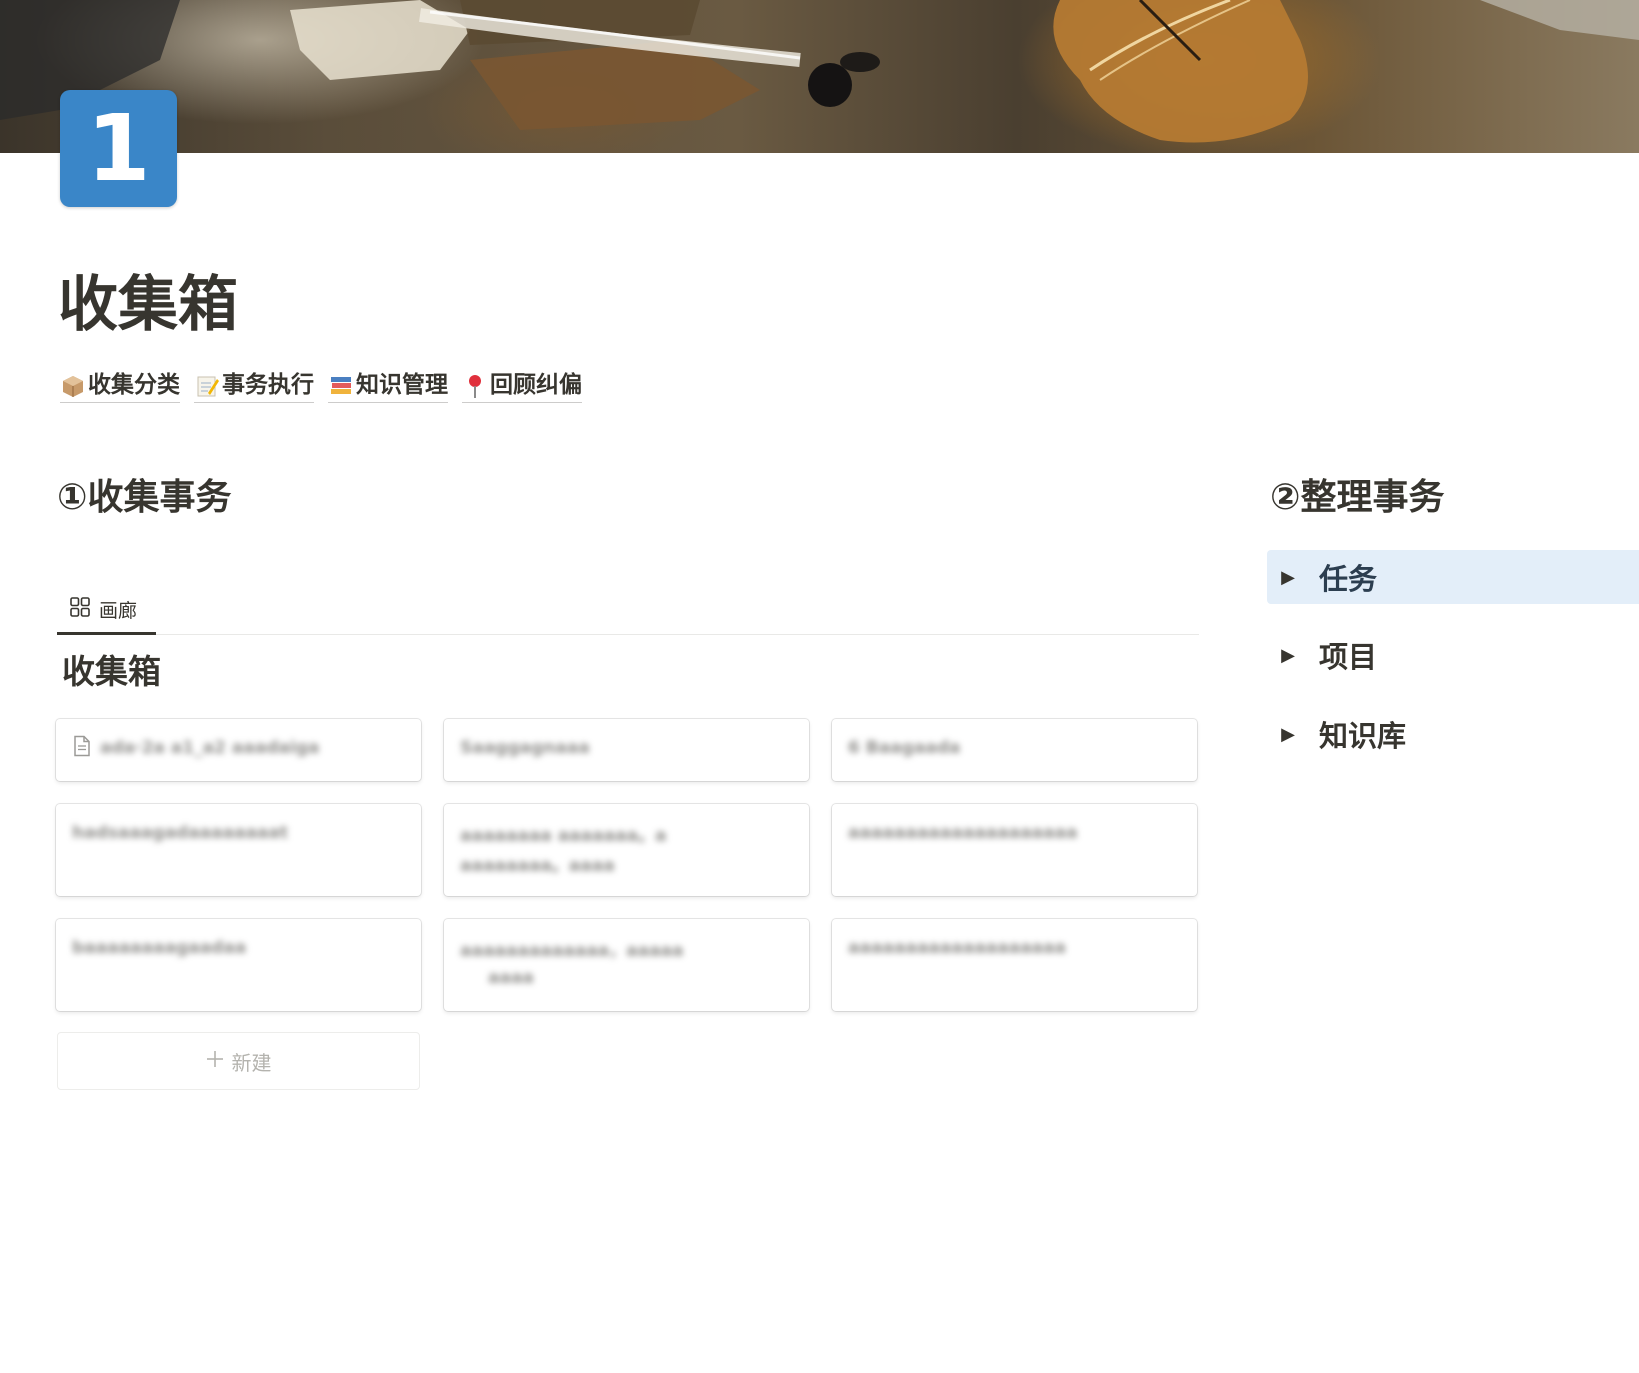 This screenshot has height=1373, width=1639. I want to click on card-title: 6 Baagaada, so click(904, 748).